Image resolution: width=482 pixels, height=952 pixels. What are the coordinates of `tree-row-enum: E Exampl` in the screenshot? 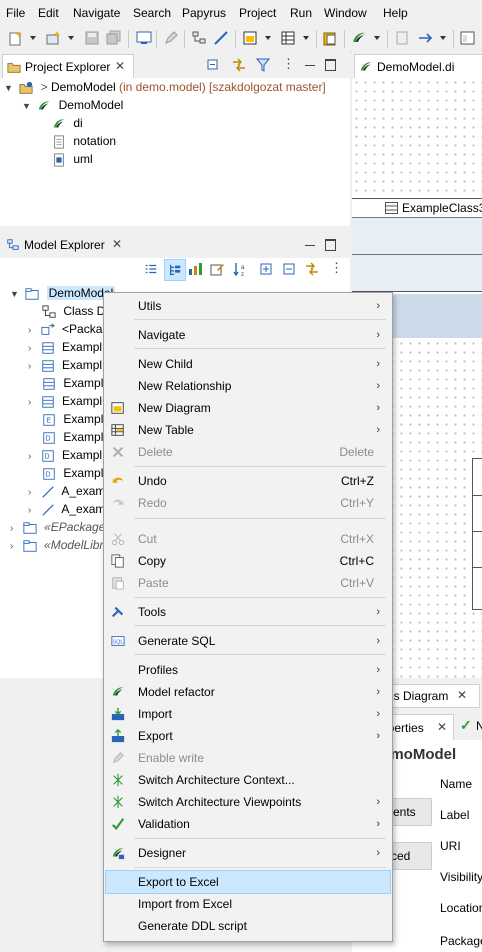 It's located at (72, 419).